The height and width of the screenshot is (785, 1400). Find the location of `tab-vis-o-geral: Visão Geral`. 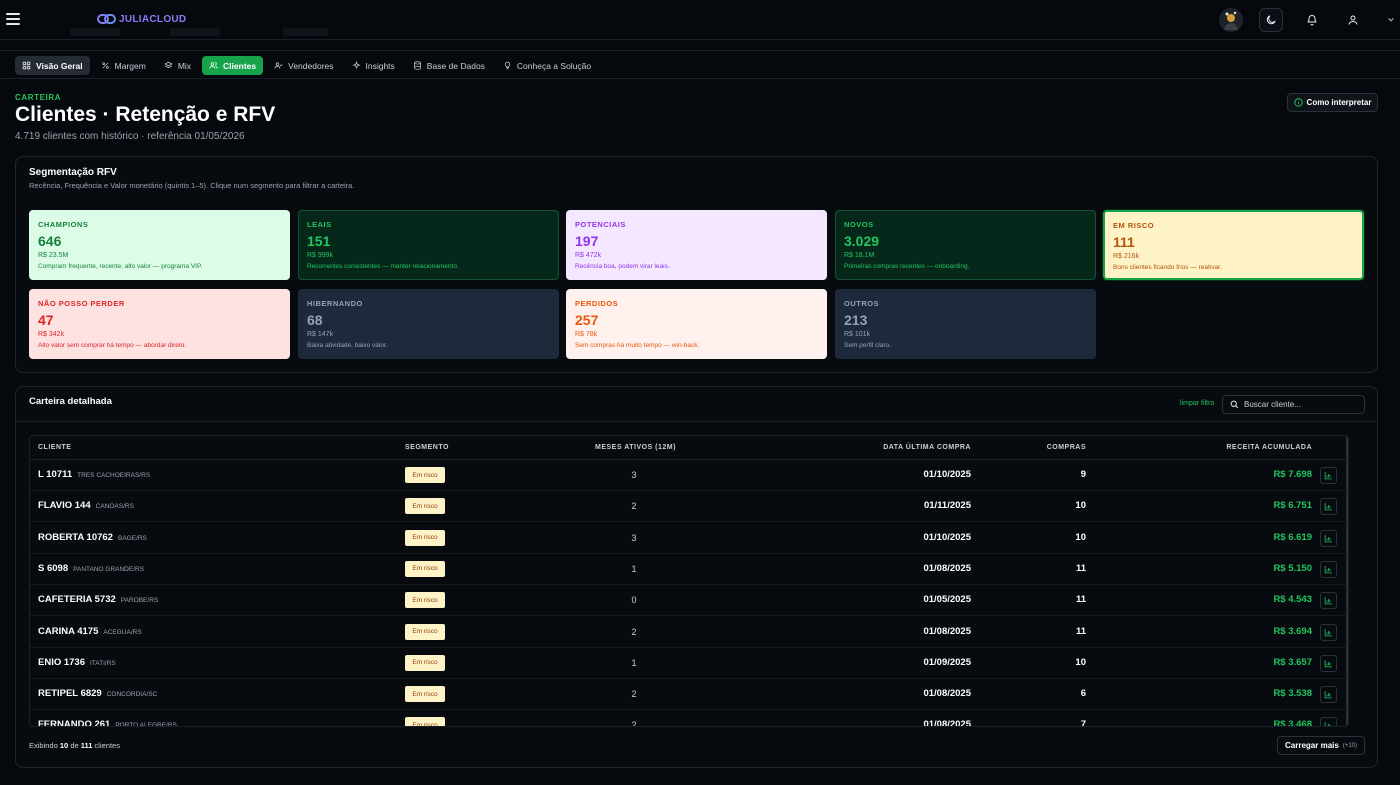

tab-vis-o-geral: Visão Geral is located at coordinates (52, 65).